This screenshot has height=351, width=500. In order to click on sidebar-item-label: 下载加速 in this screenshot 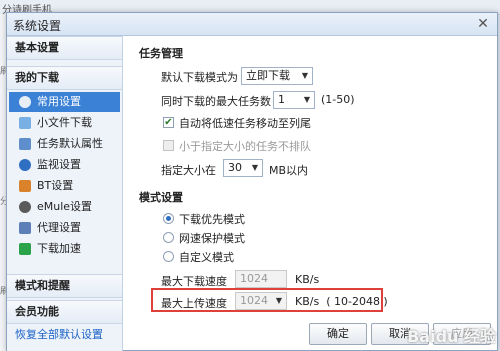, I will do `click(59, 248)`.